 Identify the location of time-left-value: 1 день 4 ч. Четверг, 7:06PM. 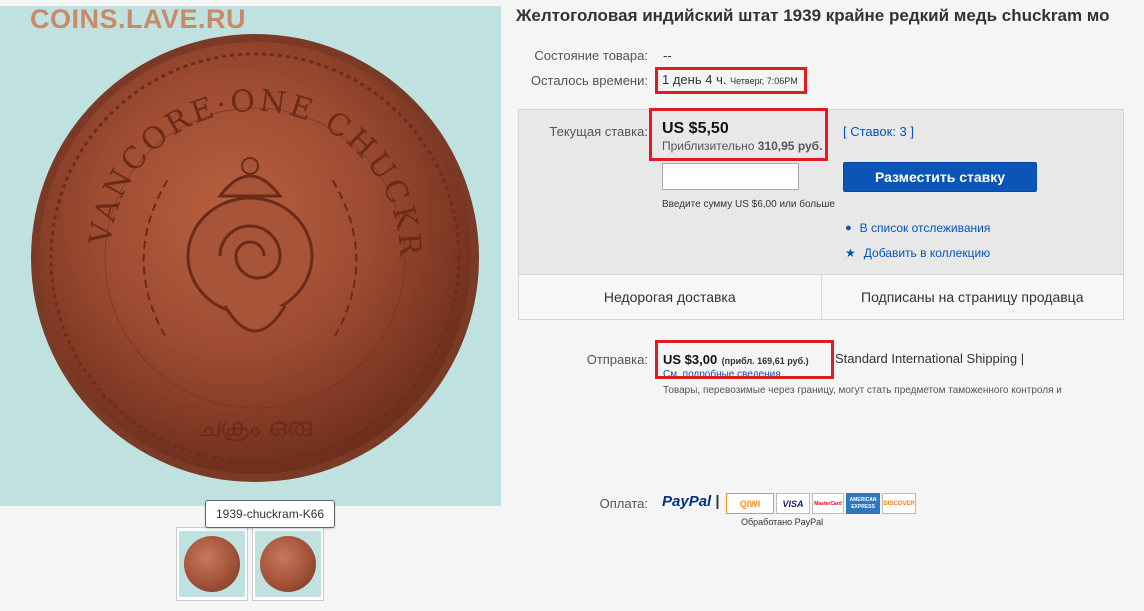
(730, 79).